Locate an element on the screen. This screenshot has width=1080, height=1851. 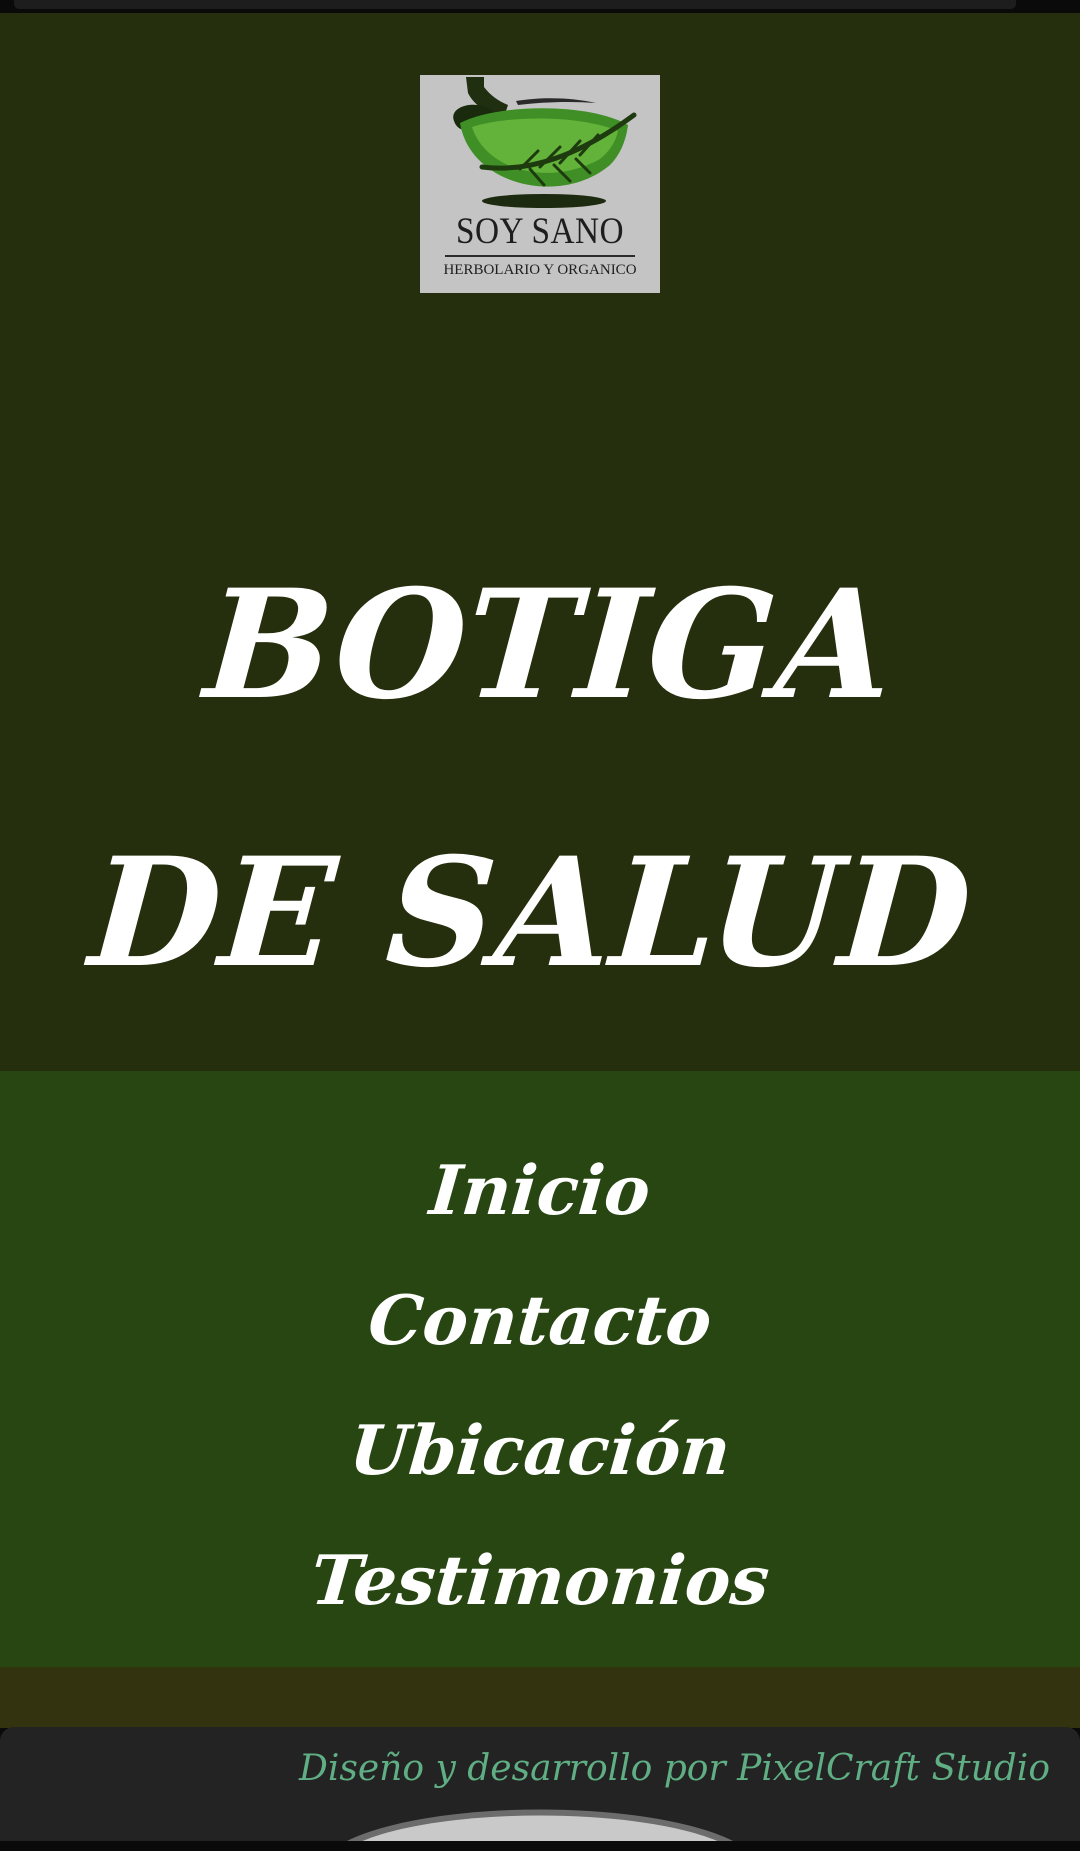
top-strip is located at coordinates (540, 6).